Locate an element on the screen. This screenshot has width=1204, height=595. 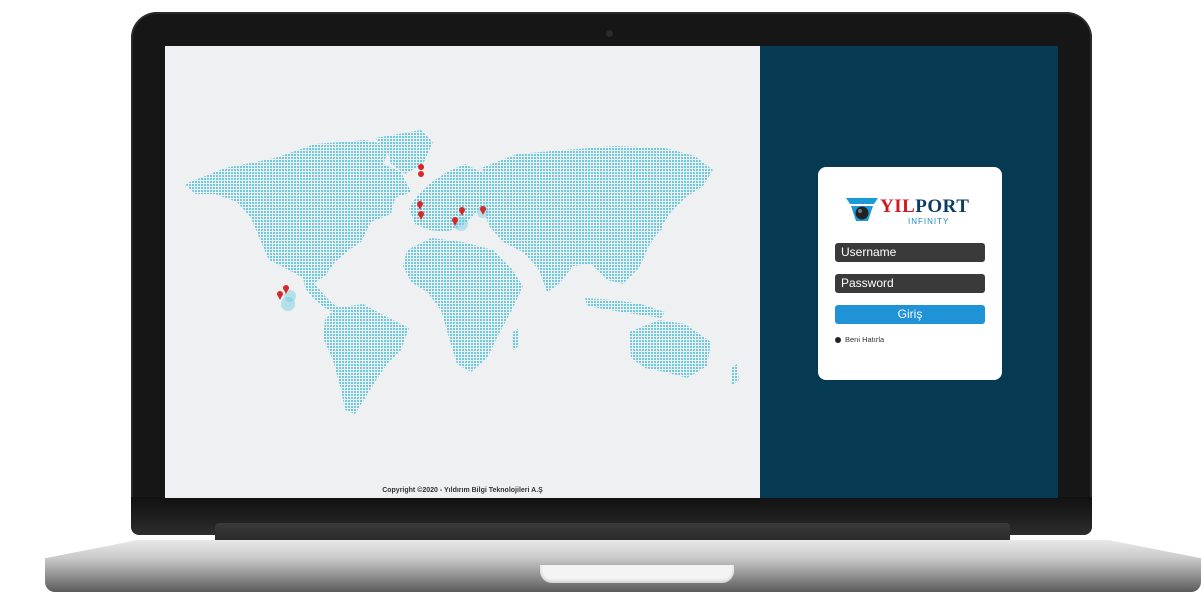
remember-checkbox is located at coordinates (838, 339).